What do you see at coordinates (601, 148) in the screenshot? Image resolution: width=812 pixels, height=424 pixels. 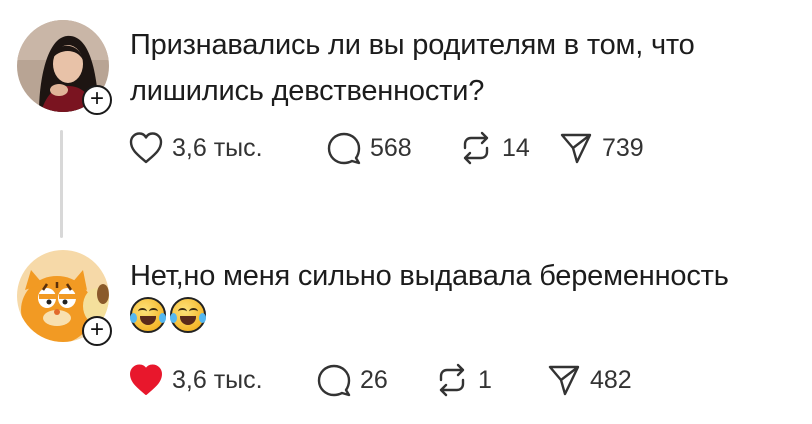 I see `share-button: 739` at bounding box center [601, 148].